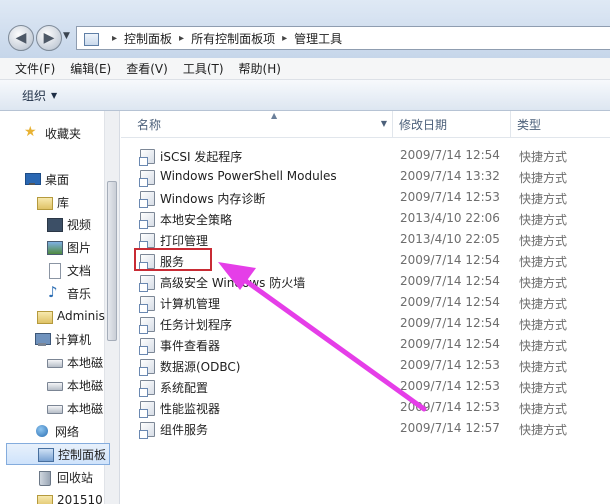 This screenshot has height=504, width=610. Describe the element at coordinates (112, 261) in the screenshot. I see `nav-scroll-thumb` at that location.